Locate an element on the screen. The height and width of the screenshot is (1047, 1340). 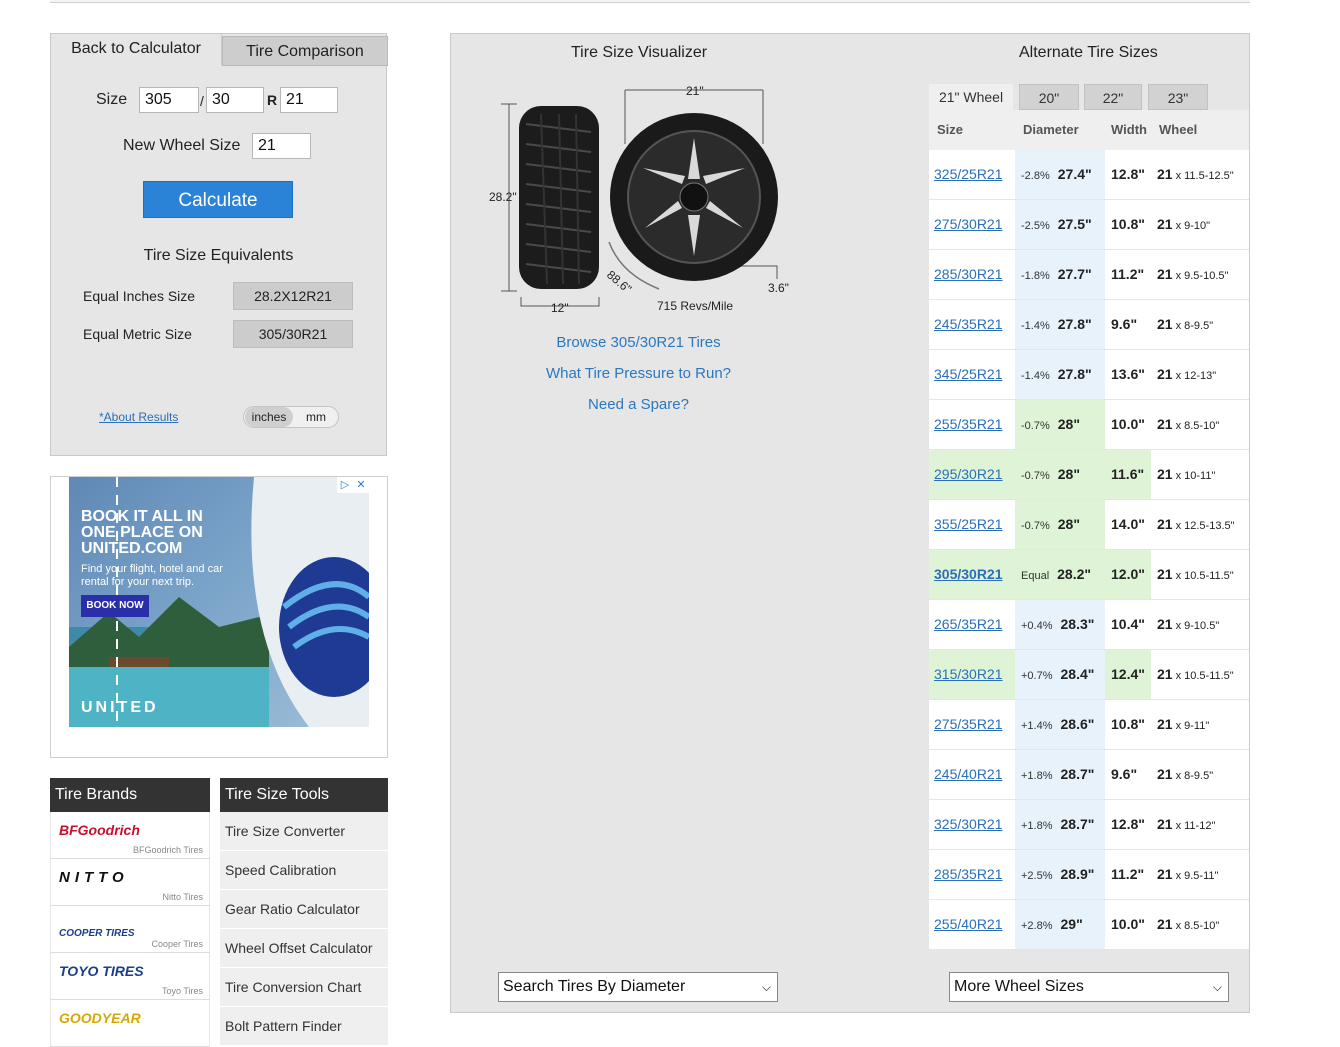
brand-item-toyo: TOYO TIRES Toyo Tires is located at coordinates (130, 976).